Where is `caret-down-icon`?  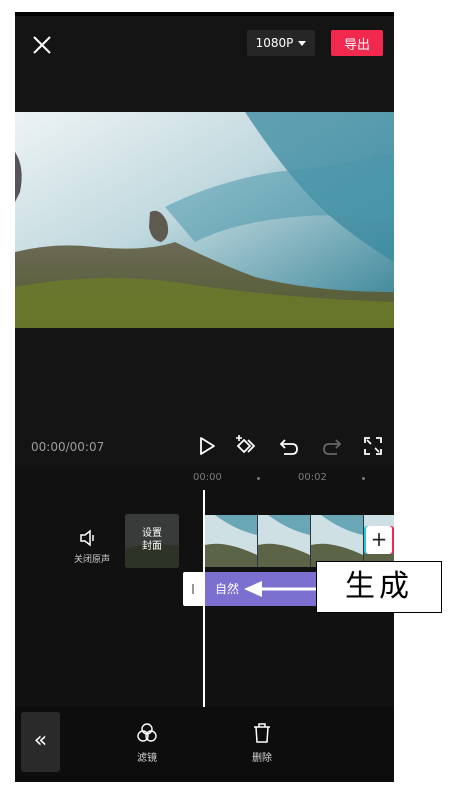
caret-down-icon is located at coordinates (302, 43).